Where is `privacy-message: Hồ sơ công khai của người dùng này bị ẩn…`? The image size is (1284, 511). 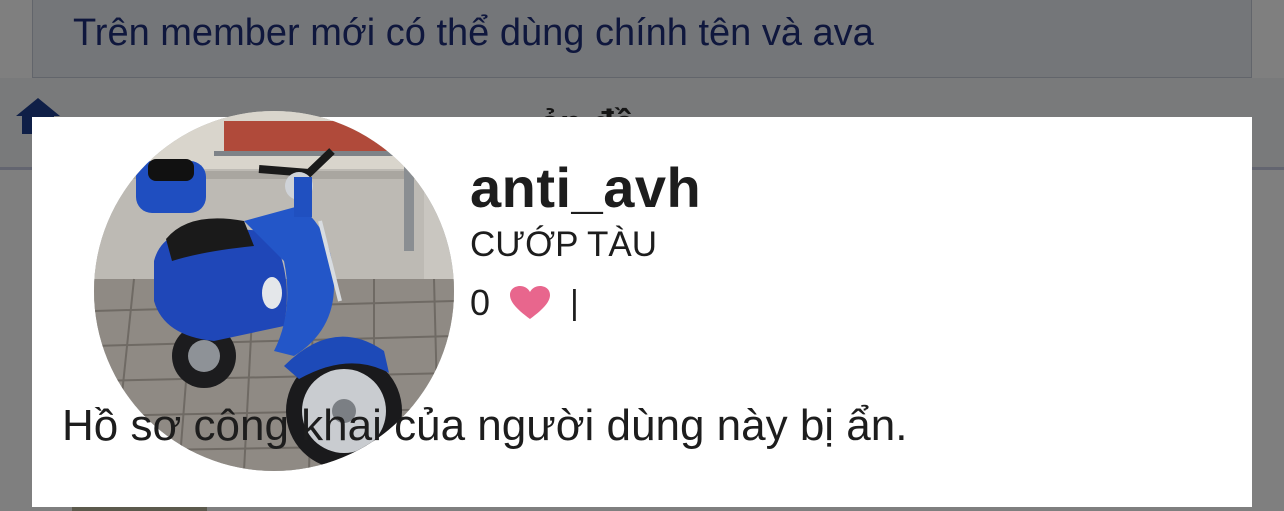 privacy-message: Hồ sơ công khai của người dùng này bị ẩn… is located at coordinates (485, 425).